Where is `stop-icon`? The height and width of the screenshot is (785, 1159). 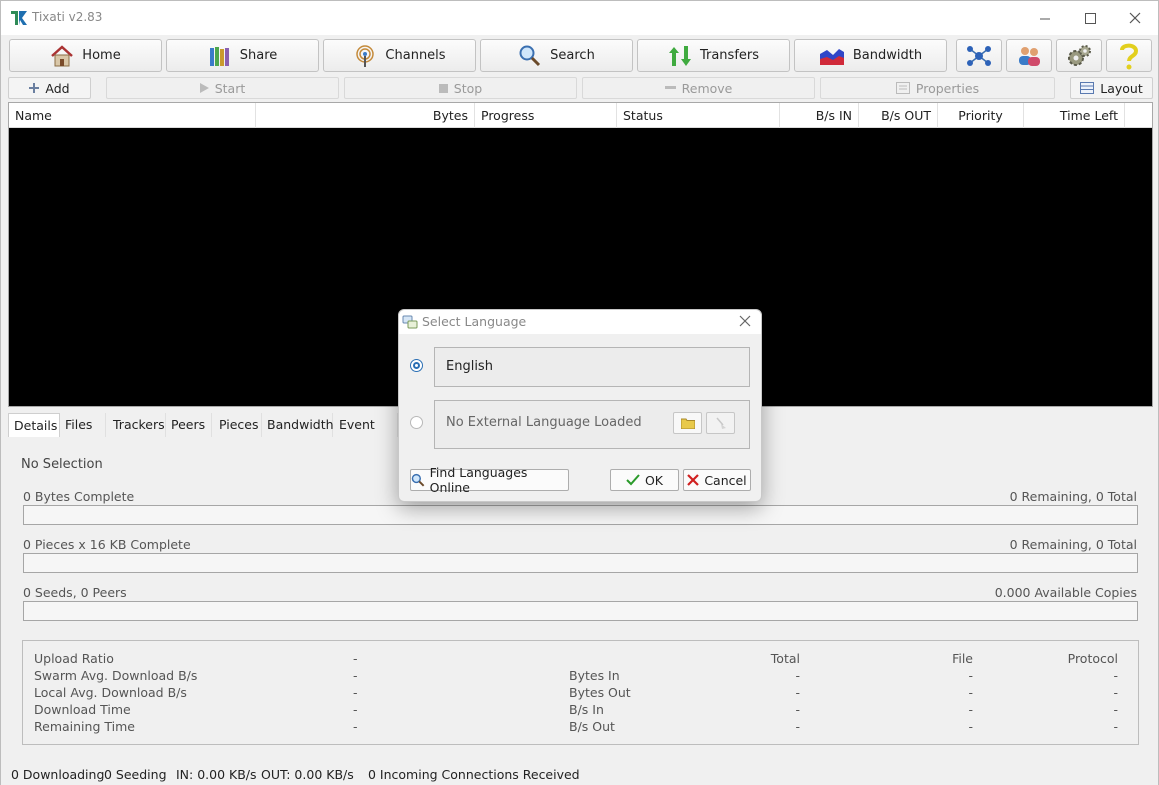 stop-icon is located at coordinates (443, 88).